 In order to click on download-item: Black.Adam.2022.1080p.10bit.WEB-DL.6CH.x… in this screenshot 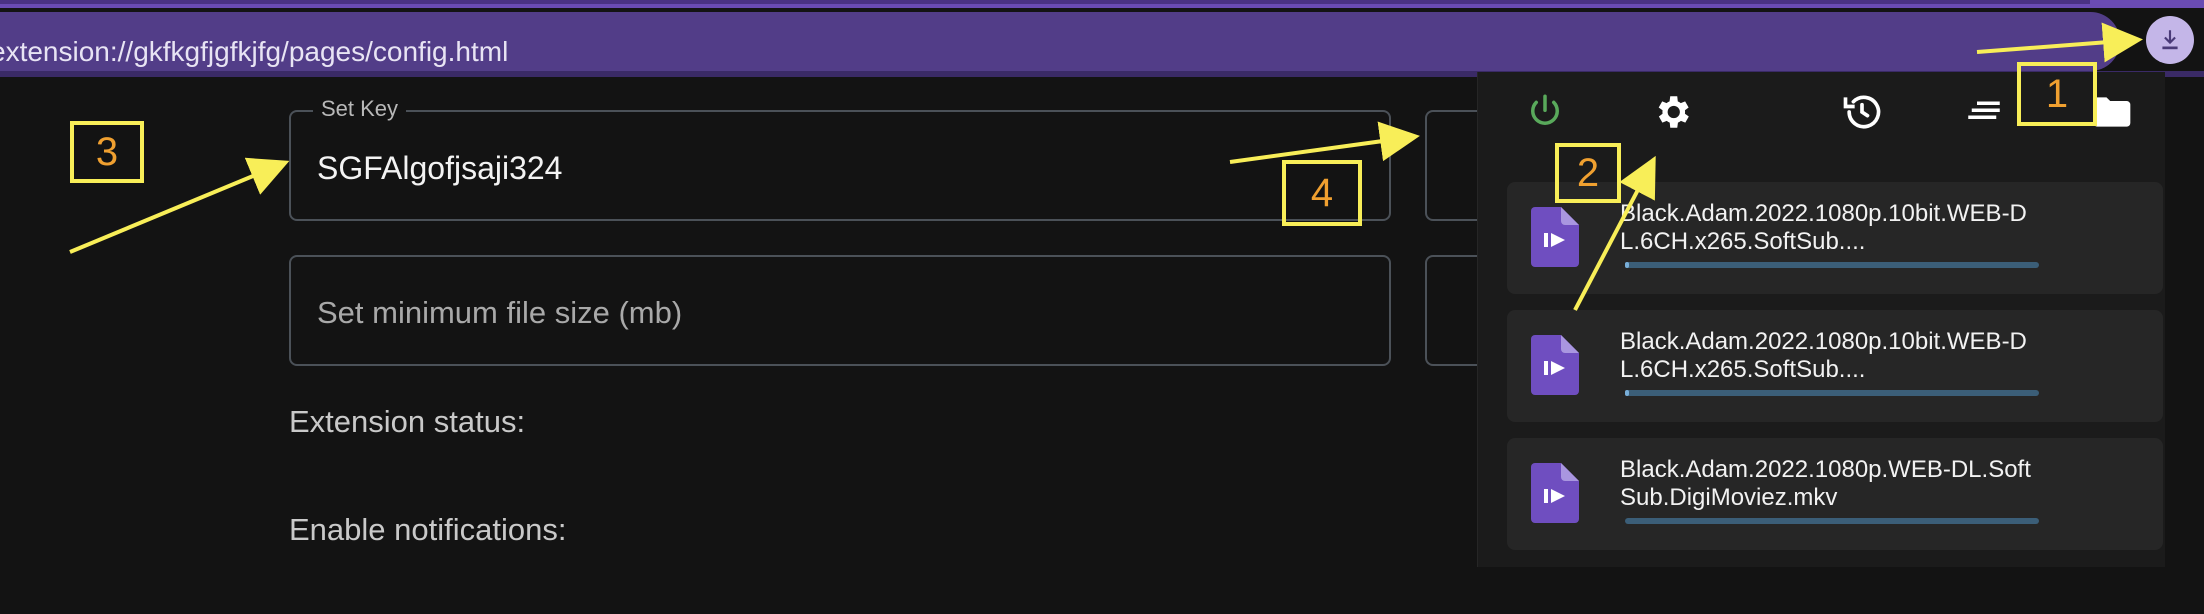, I will do `click(1835, 366)`.